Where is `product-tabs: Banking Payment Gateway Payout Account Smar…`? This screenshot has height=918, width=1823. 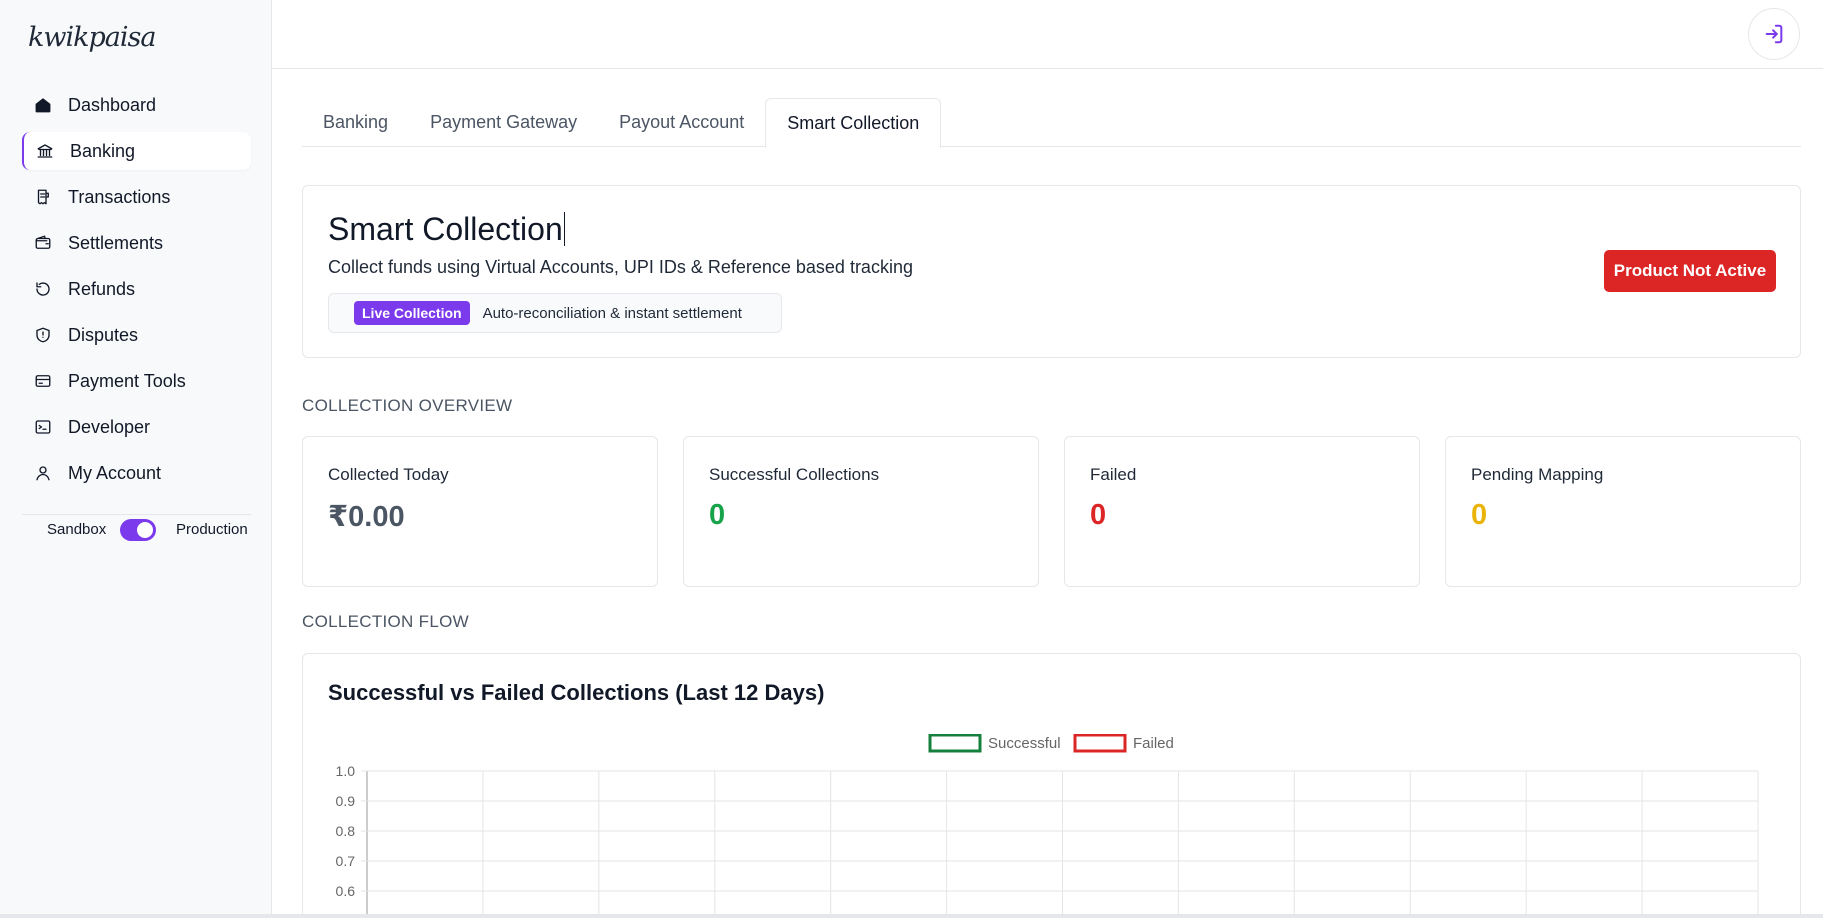 product-tabs: Banking Payment Gateway Payout Account Smar… is located at coordinates (1051, 123).